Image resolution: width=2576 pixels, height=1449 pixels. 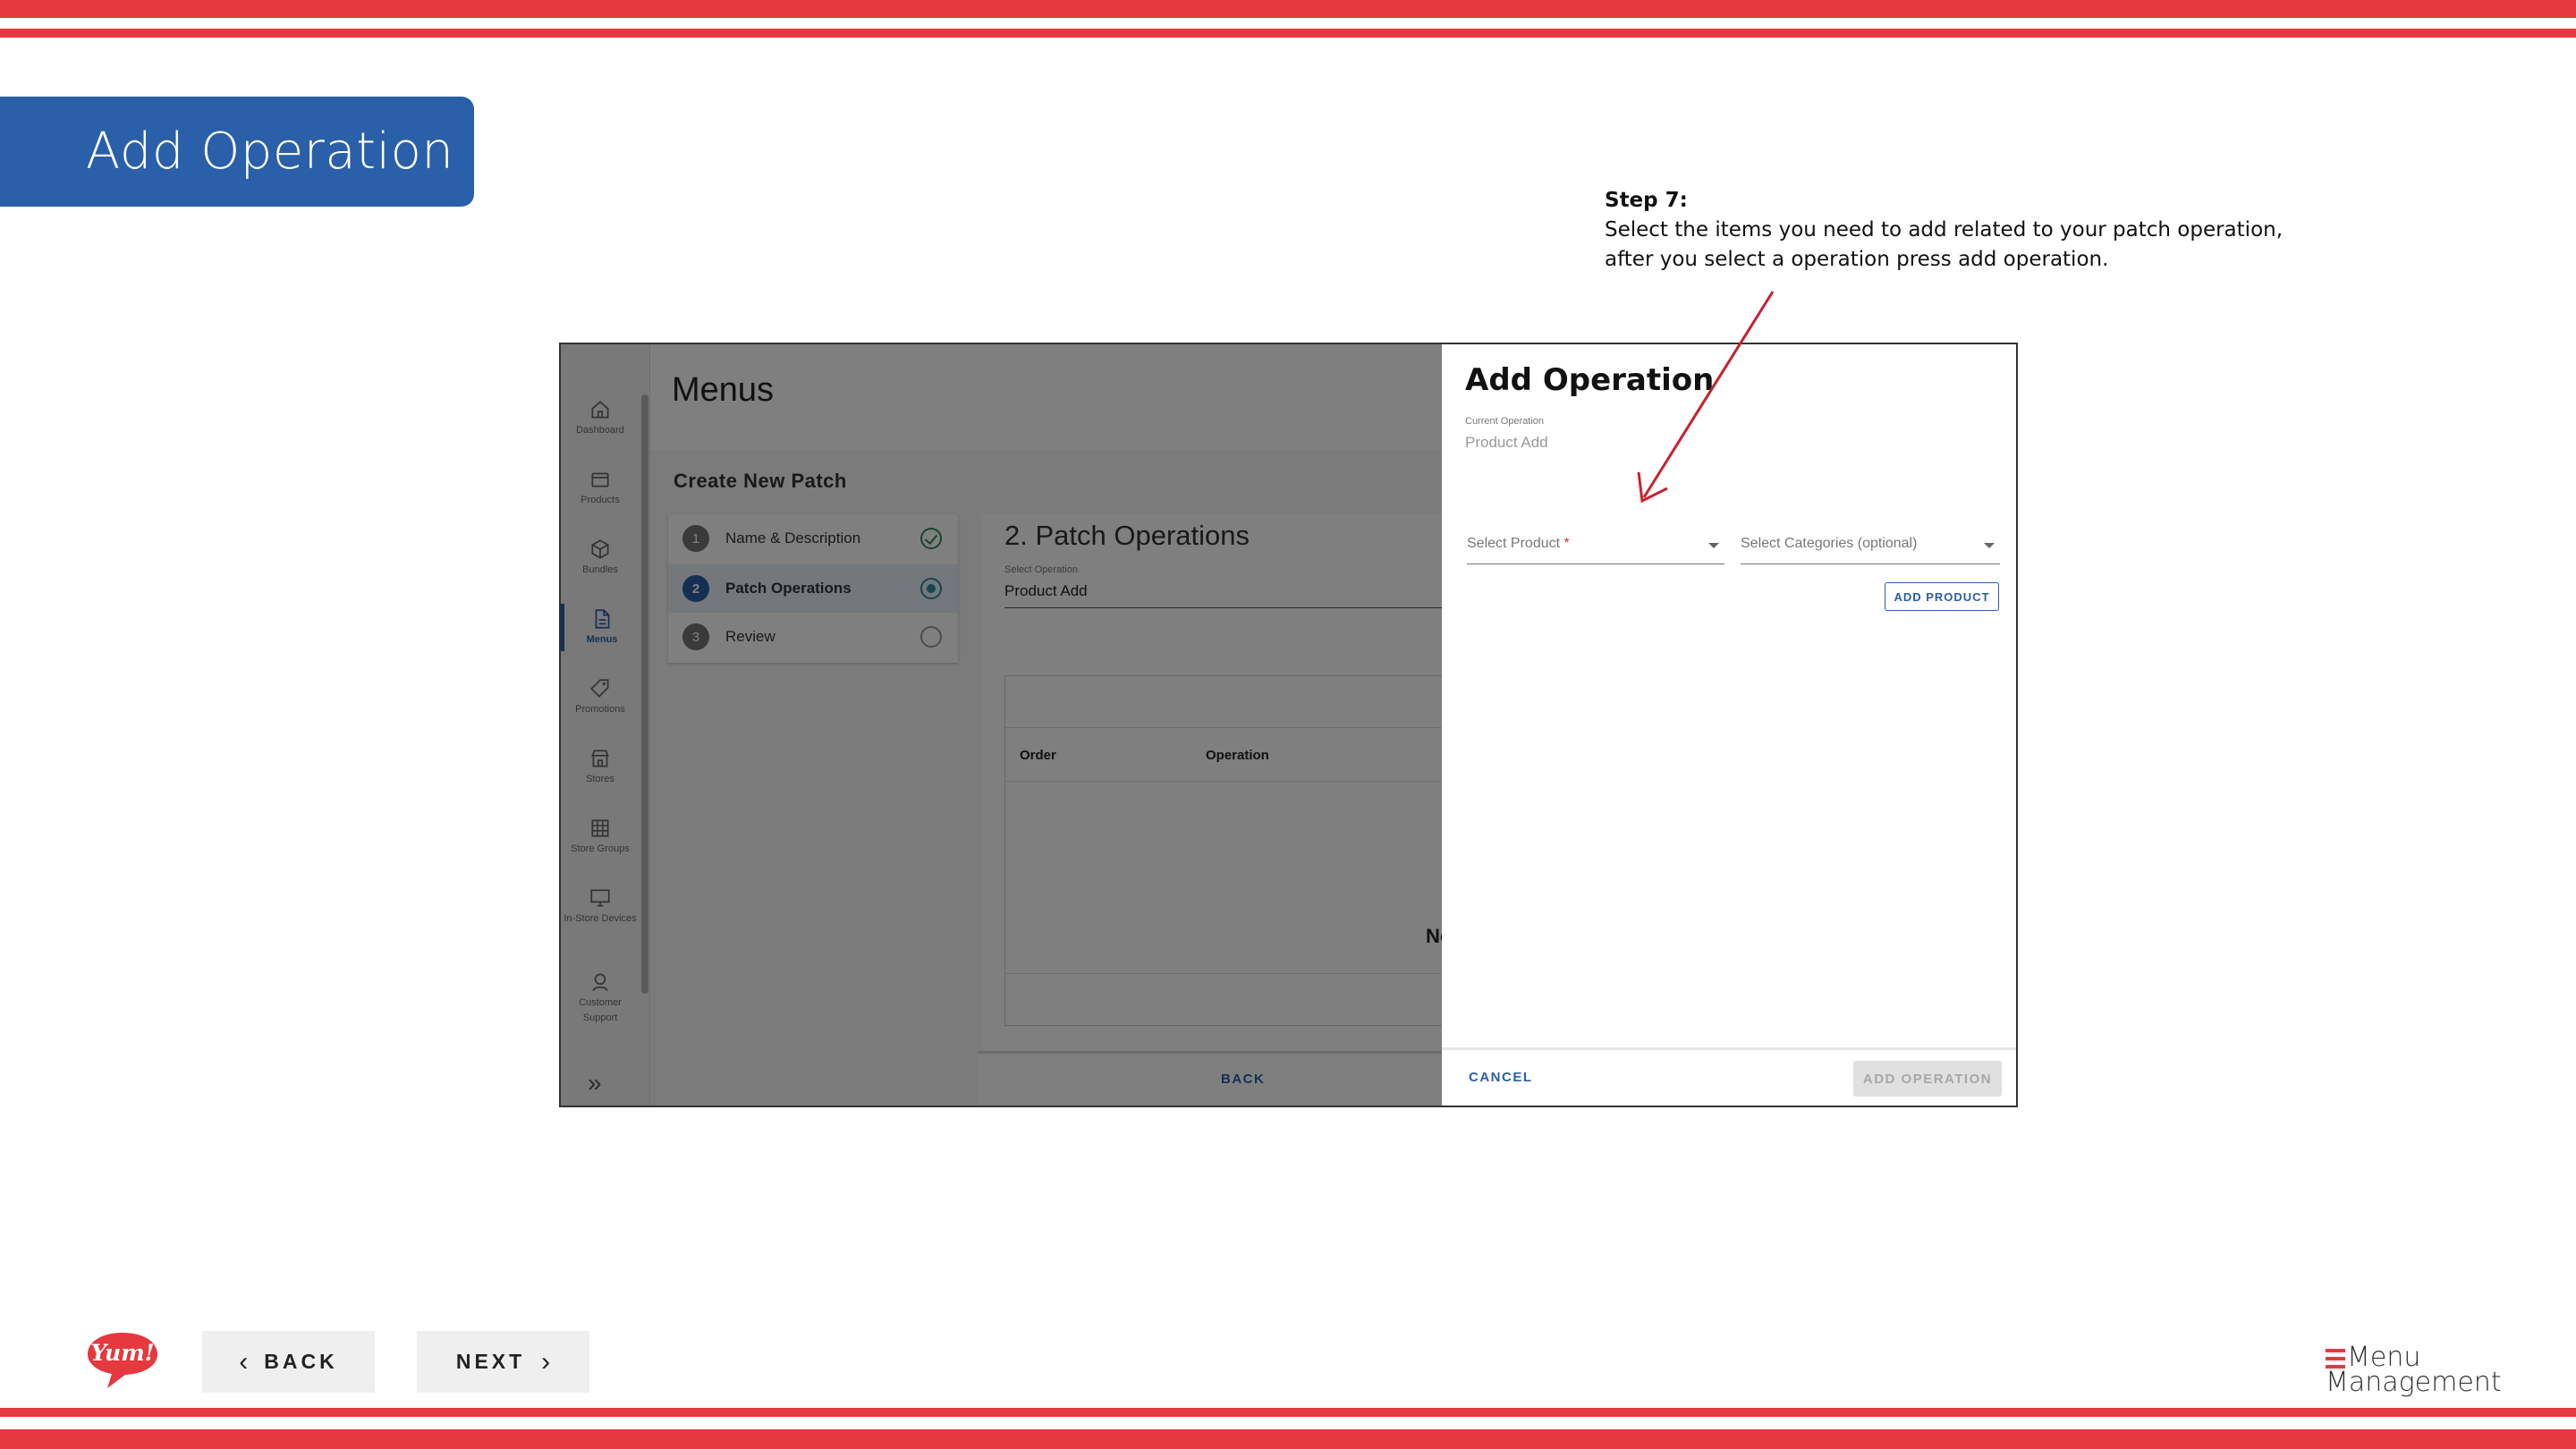 What do you see at coordinates (301, 1361) in the screenshot?
I see `back-button-label: BACK` at bounding box center [301, 1361].